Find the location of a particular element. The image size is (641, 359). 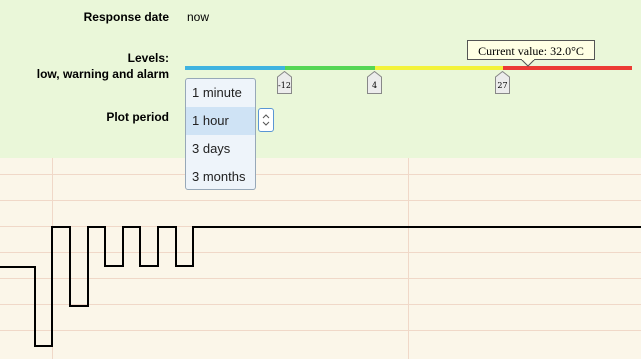

level-marker-alarm: 27 is located at coordinates (502, 82).